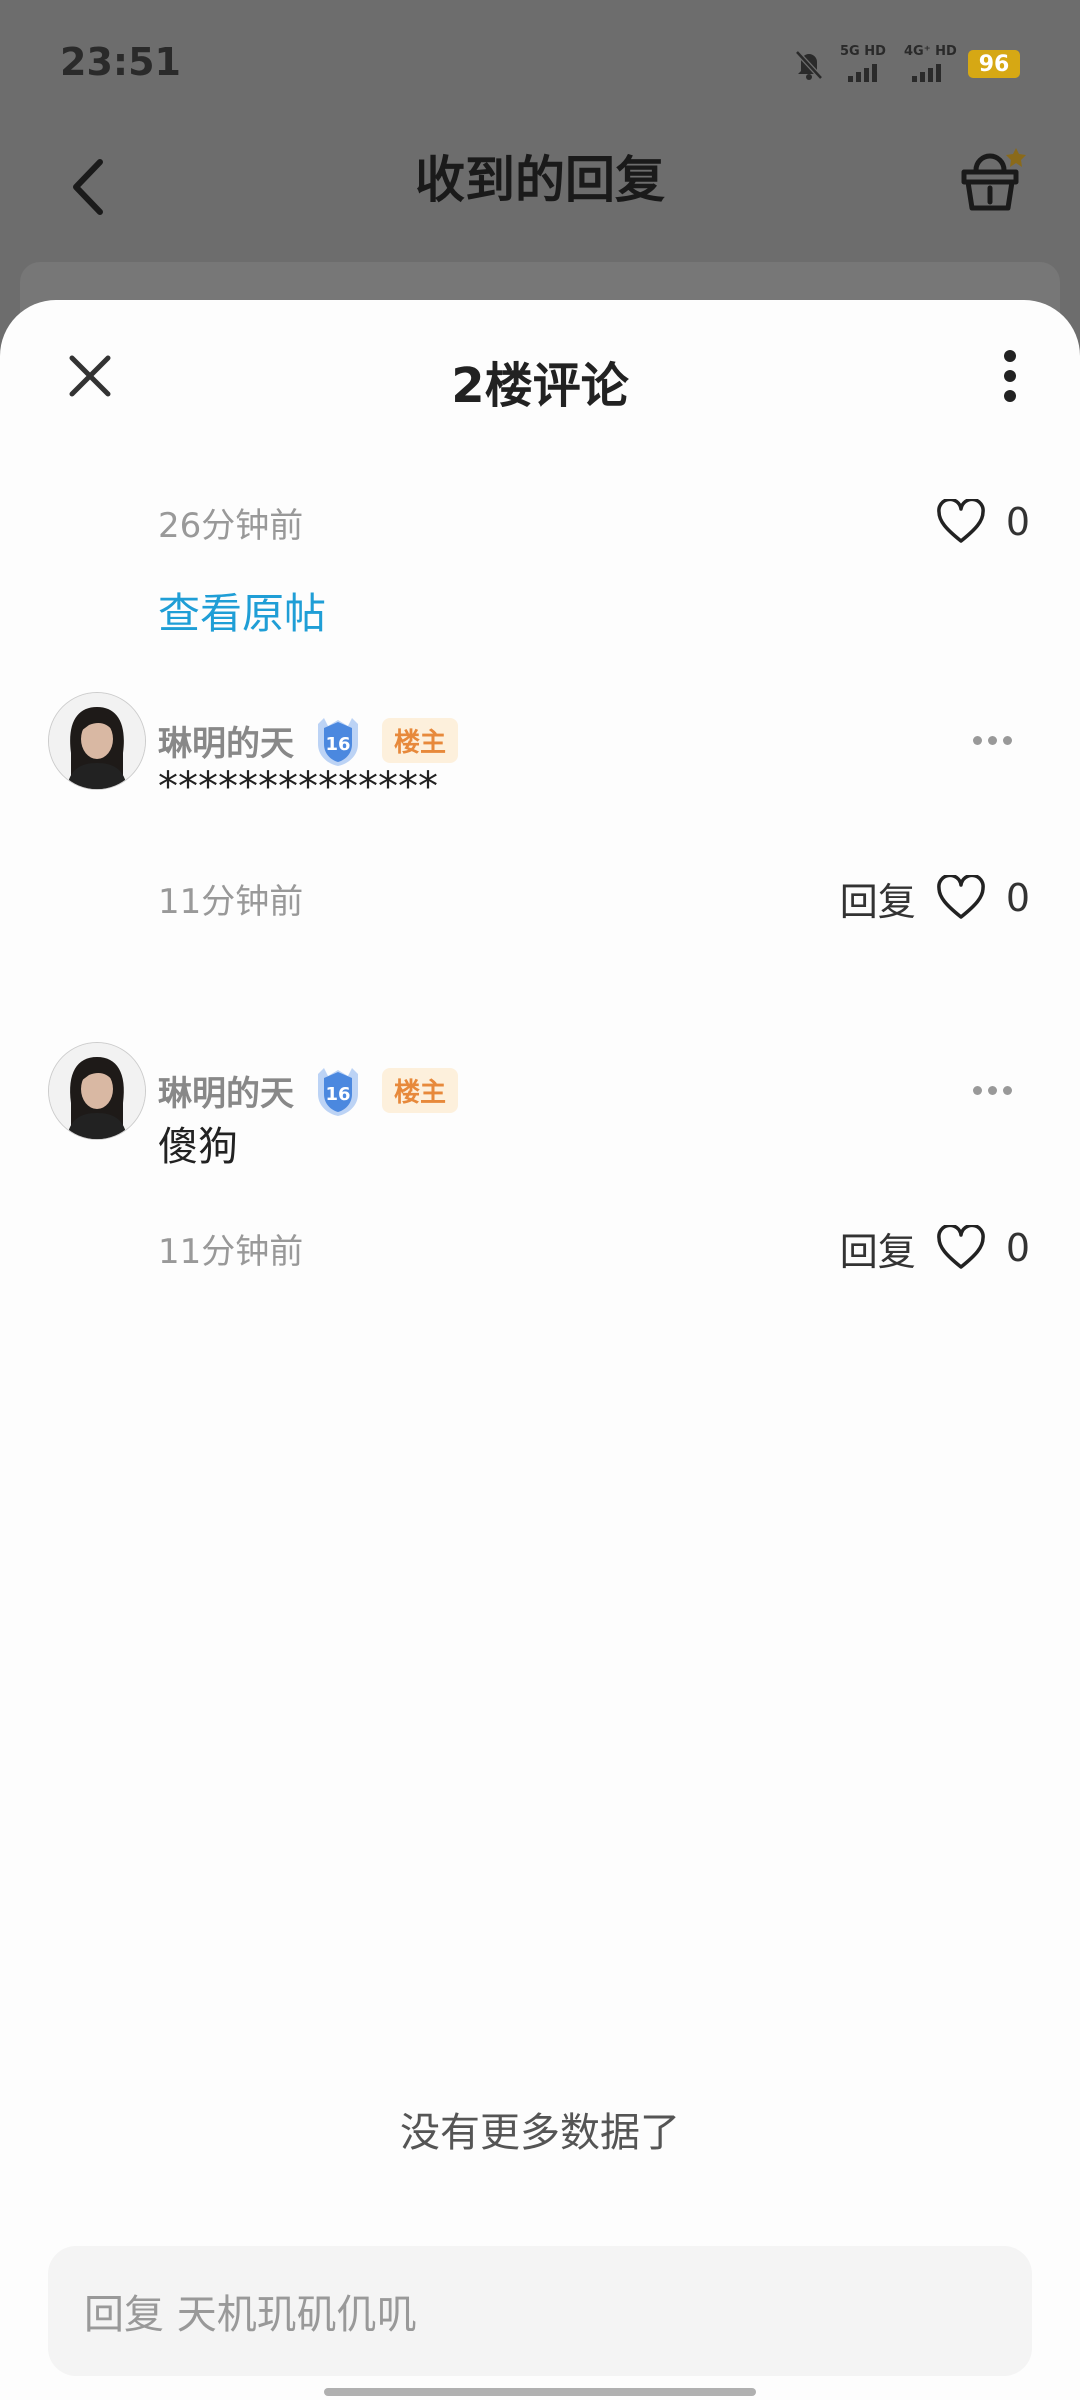 This screenshot has width=1080, height=2400. I want to click on battery-indicator: 96, so click(994, 64).